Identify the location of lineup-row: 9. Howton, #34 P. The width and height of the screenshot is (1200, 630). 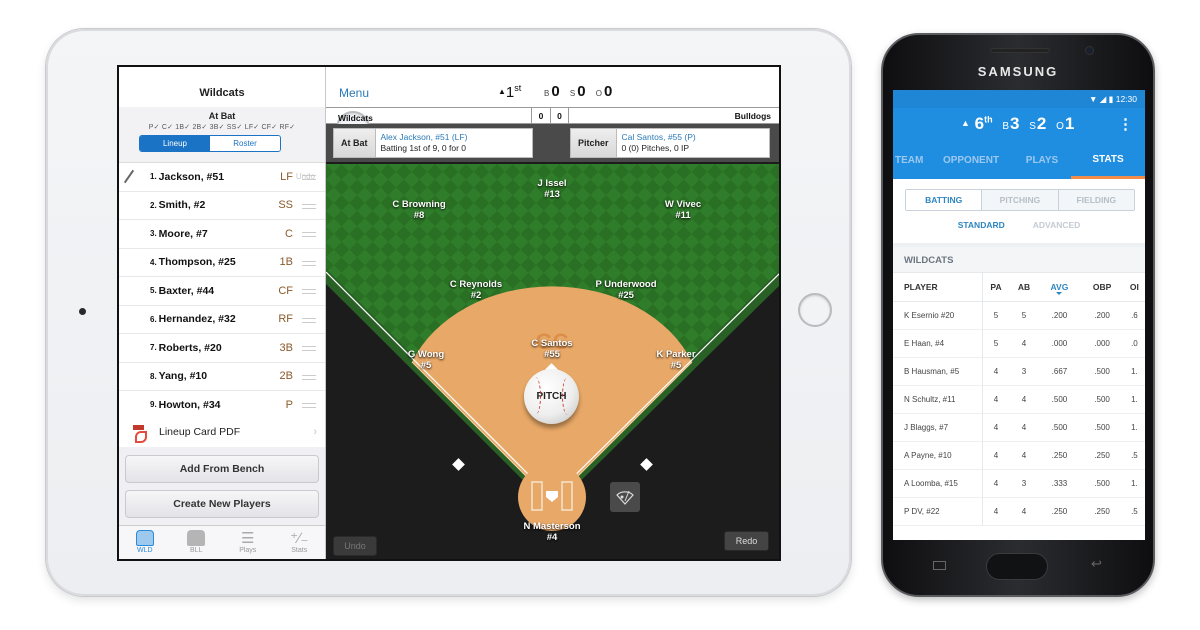
(222, 405).